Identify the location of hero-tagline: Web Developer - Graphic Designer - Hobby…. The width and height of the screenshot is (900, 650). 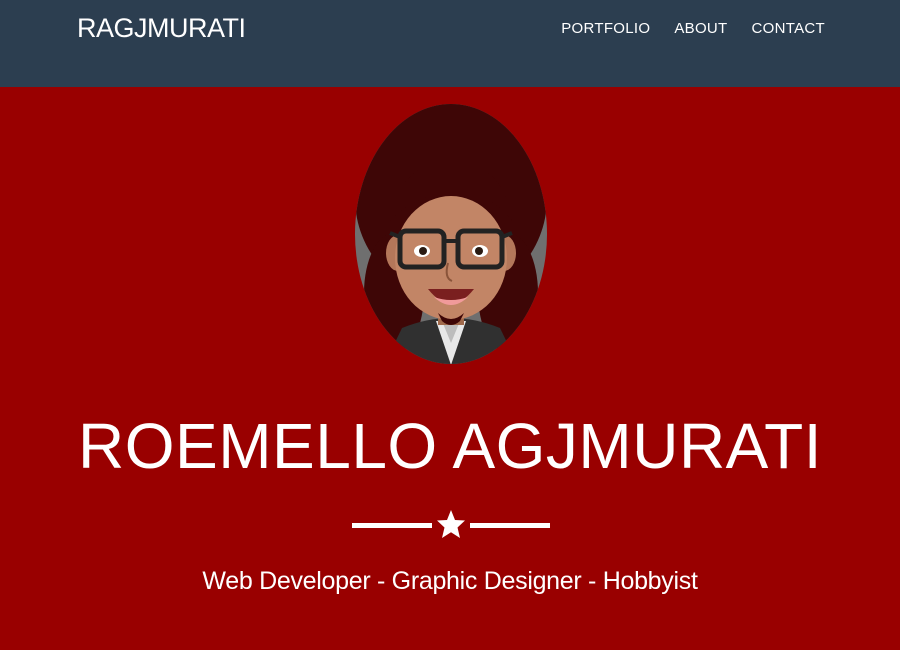
(450, 581).